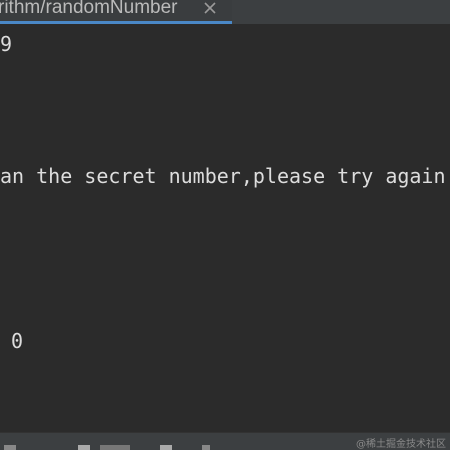  Describe the element at coordinates (223, 176) in the screenshot. I see `console-line: an the secret number,please try again` at that location.